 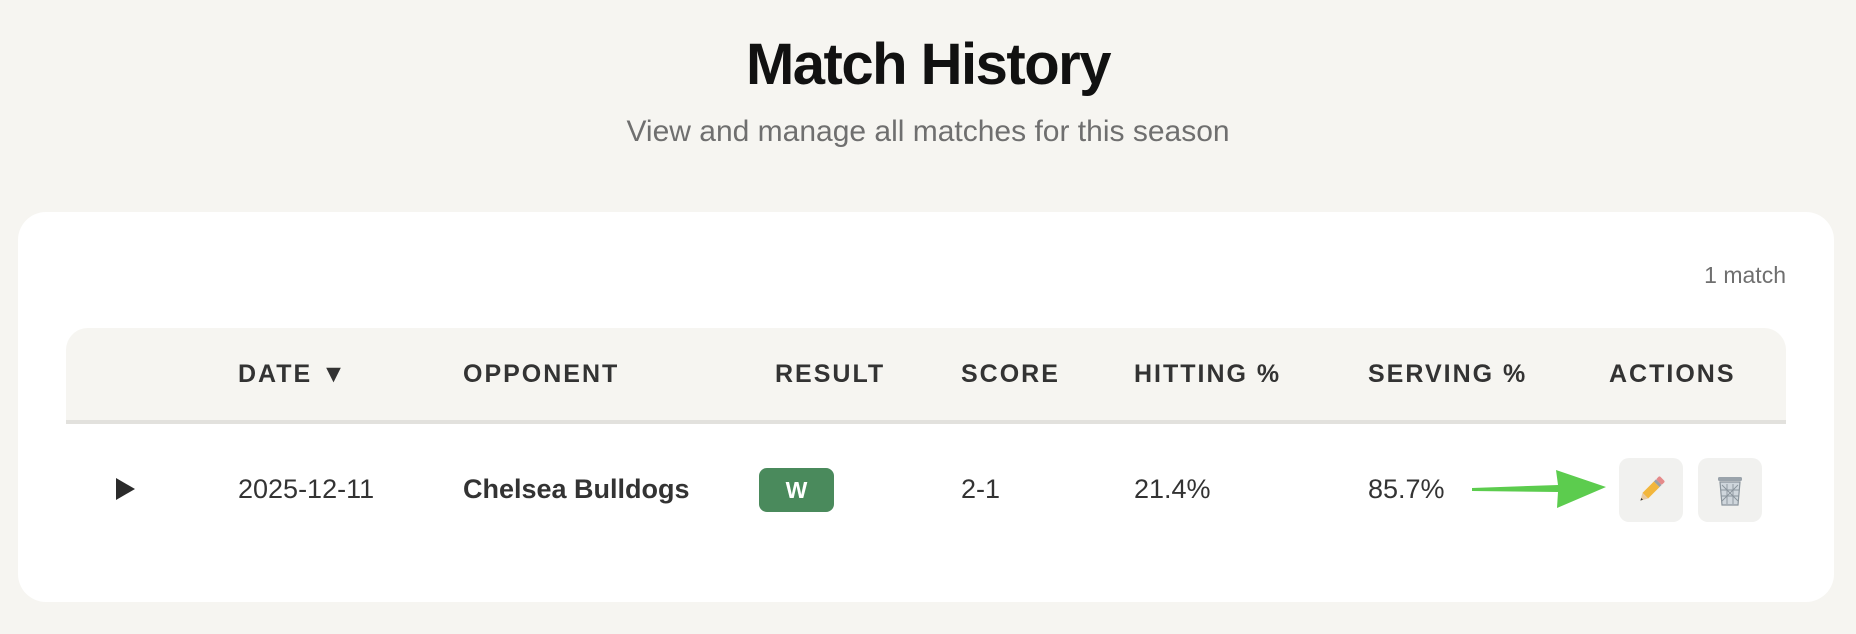 What do you see at coordinates (1539, 489) in the screenshot?
I see `green-arrow-icon` at bounding box center [1539, 489].